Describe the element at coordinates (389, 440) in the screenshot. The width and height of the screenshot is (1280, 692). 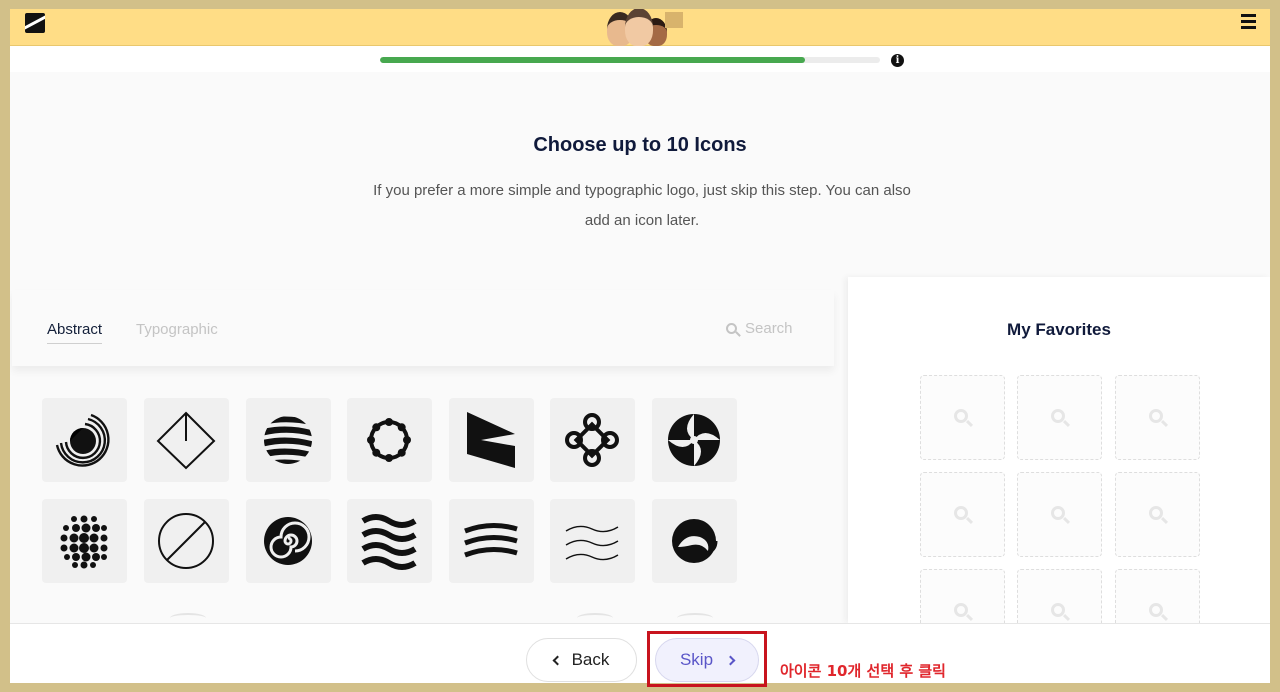
I see `bead-ring-icon` at that location.